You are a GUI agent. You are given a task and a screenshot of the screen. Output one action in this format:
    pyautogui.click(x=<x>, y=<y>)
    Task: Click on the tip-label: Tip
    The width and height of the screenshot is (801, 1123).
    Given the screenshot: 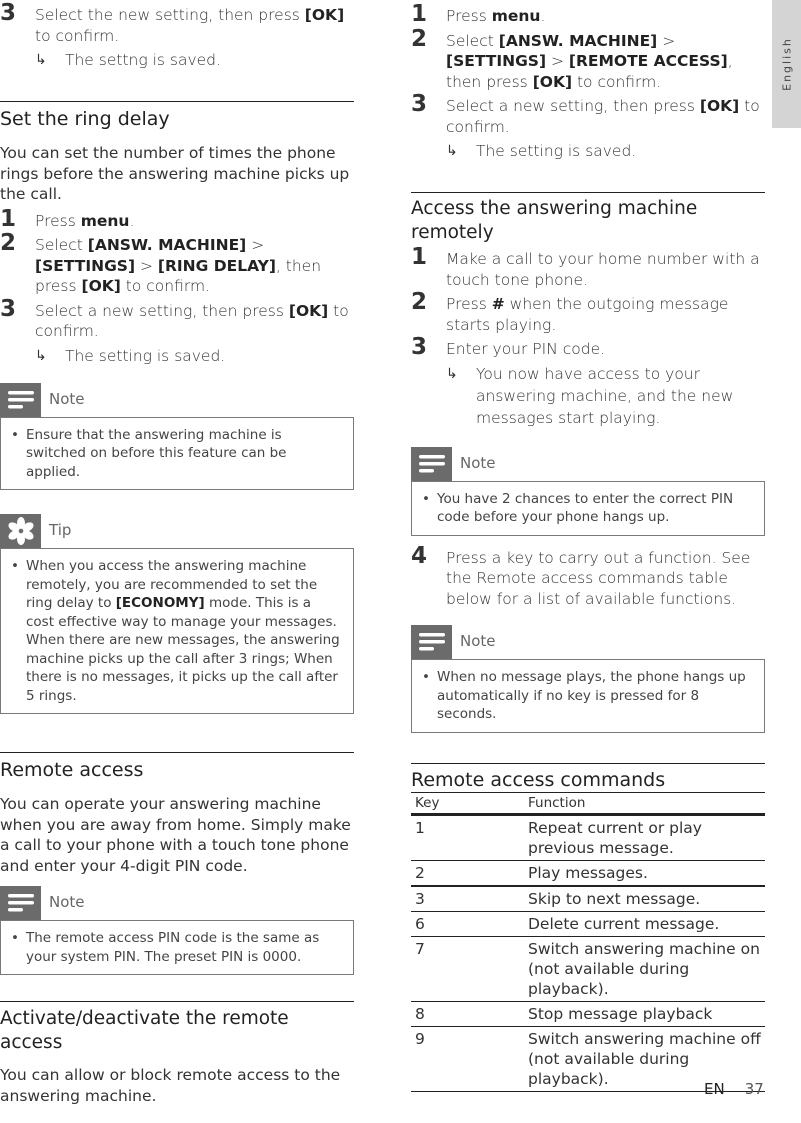 What is the action you would take?
    pyautogui.click(x=60, y=530)
    